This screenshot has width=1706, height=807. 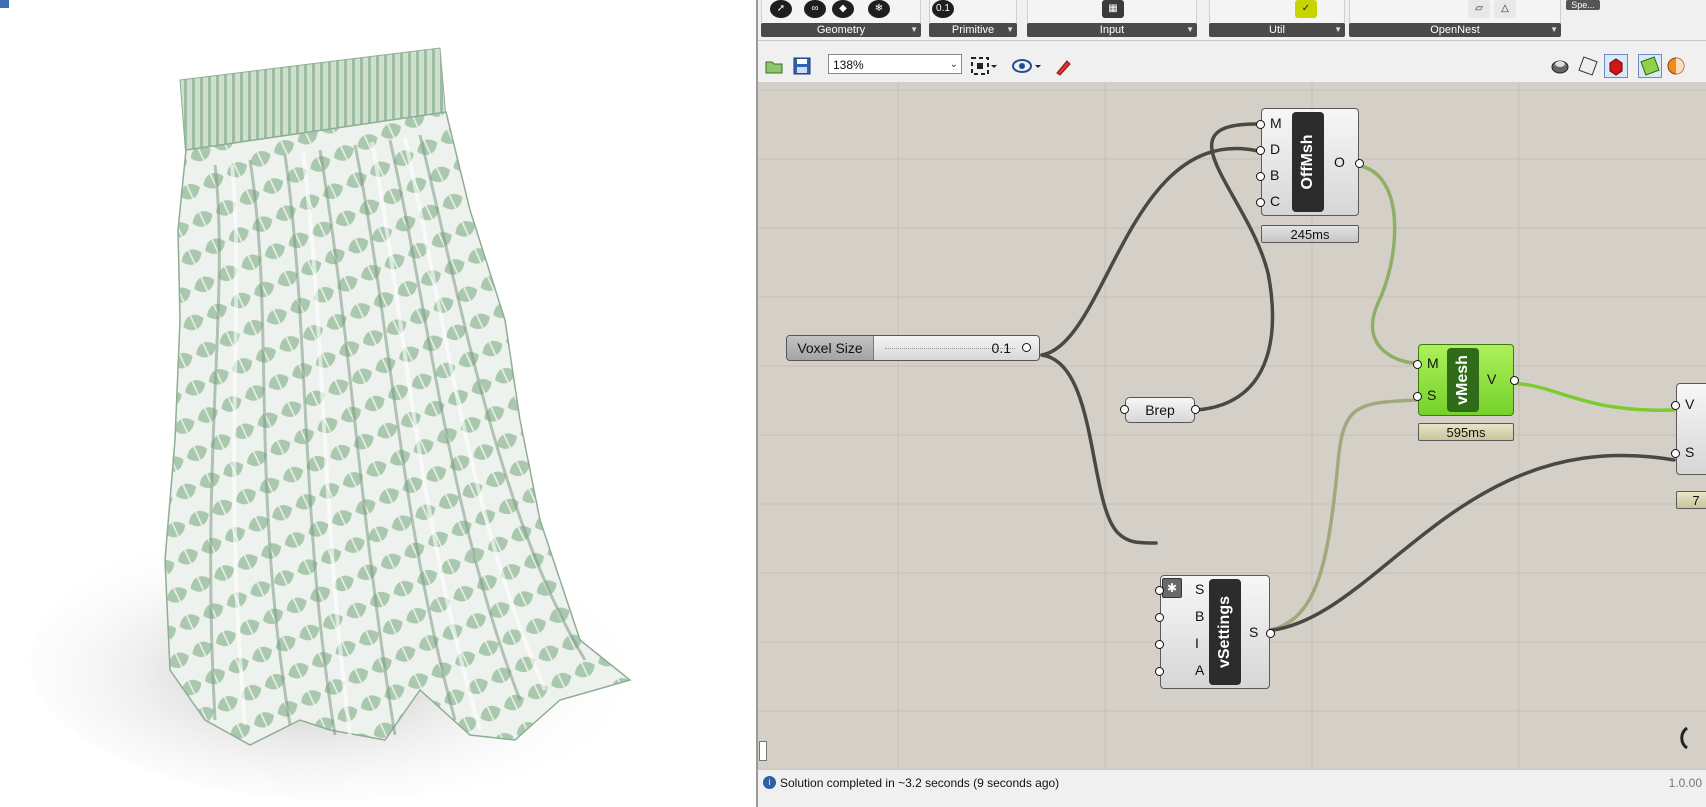 I want to click on sketch-button, so click(x=1064, y=66).